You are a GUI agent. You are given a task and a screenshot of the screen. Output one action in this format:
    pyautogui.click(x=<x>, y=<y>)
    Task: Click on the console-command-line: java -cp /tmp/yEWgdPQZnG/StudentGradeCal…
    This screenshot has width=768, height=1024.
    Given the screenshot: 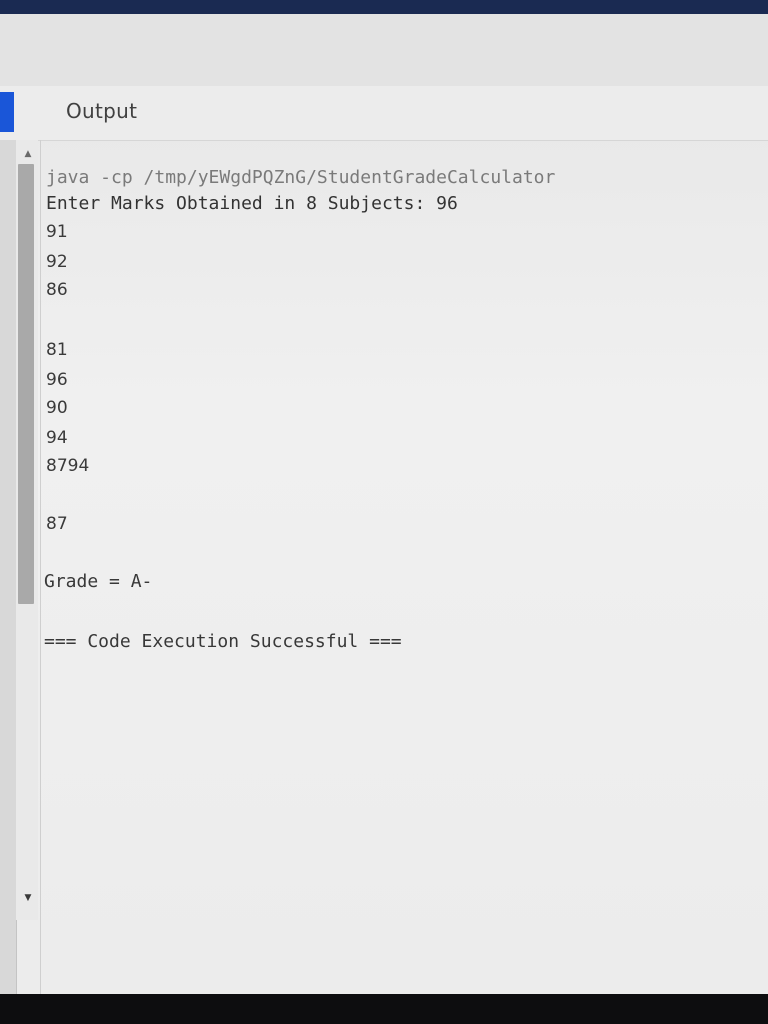 What is the action you would take?
    pyautogui.click(x=301, y=177)
    